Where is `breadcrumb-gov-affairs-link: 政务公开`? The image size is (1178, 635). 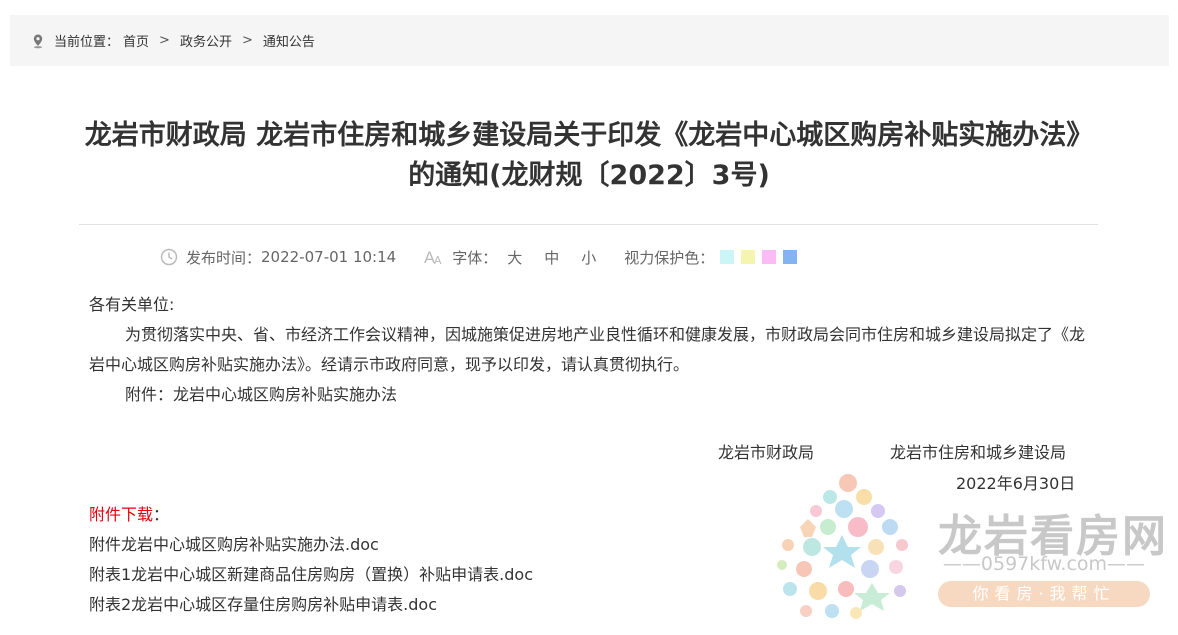
breadcrumb-gov-affairs-link: 政务公开 is located at coordinates (206, 40).